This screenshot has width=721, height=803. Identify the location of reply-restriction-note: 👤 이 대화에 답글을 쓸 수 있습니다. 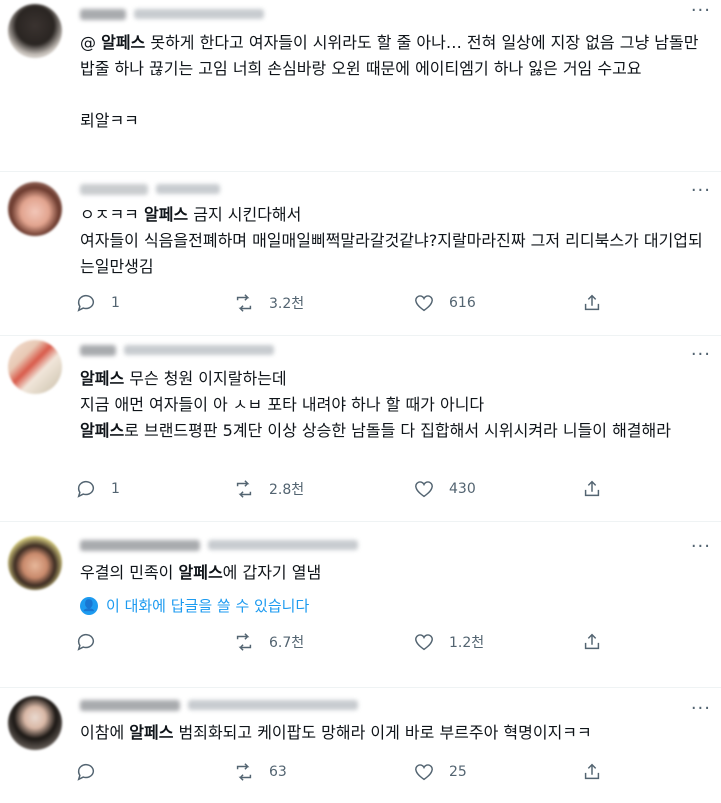
(194, 605).